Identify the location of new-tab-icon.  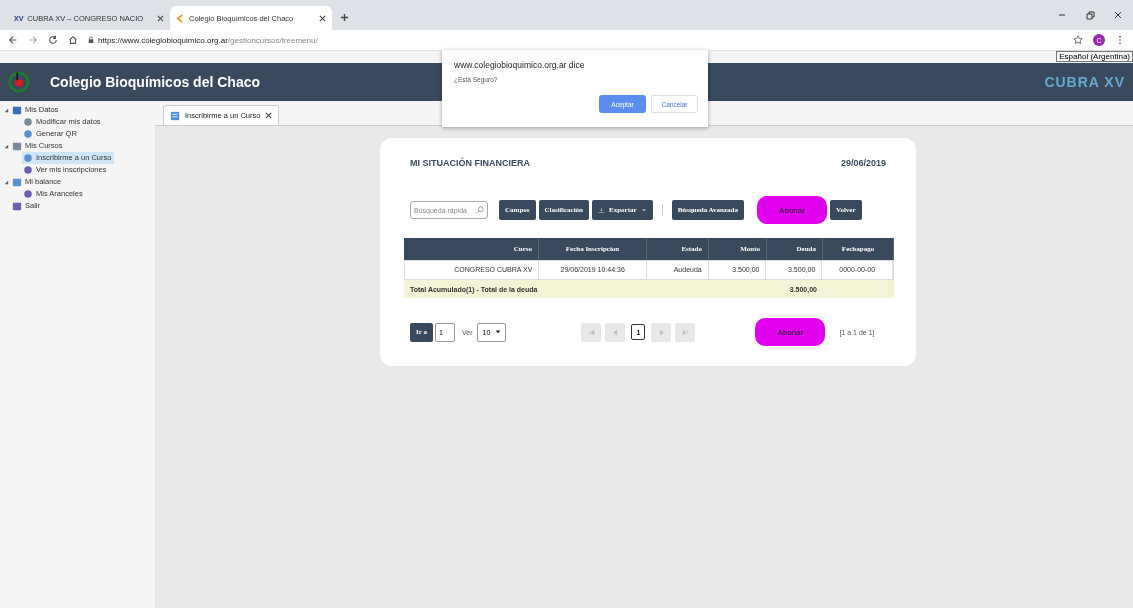
(344, 17).